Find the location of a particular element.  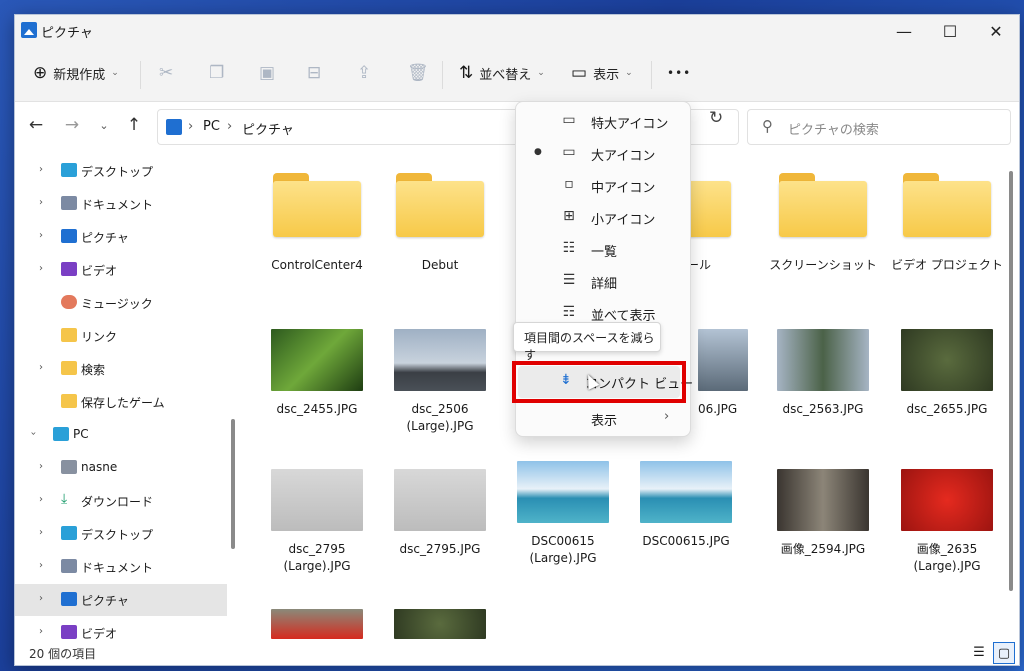

sidebar-item-music: ミュージック is located at coordinates (121, 303).